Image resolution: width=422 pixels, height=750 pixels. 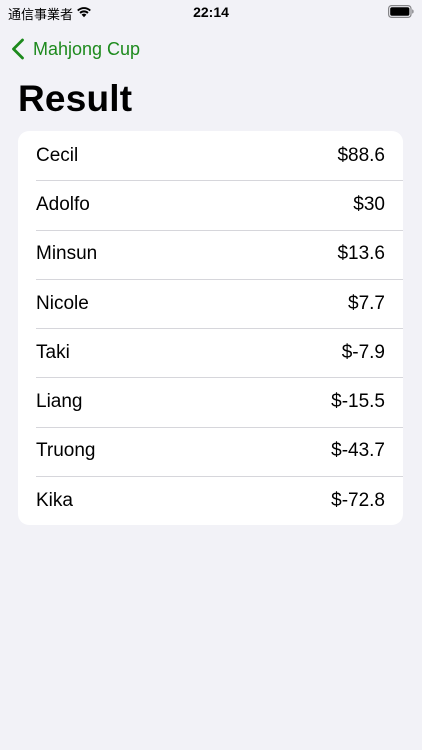 I want to click on back-button: Mahjong Cup, so click(x=75, y=49).